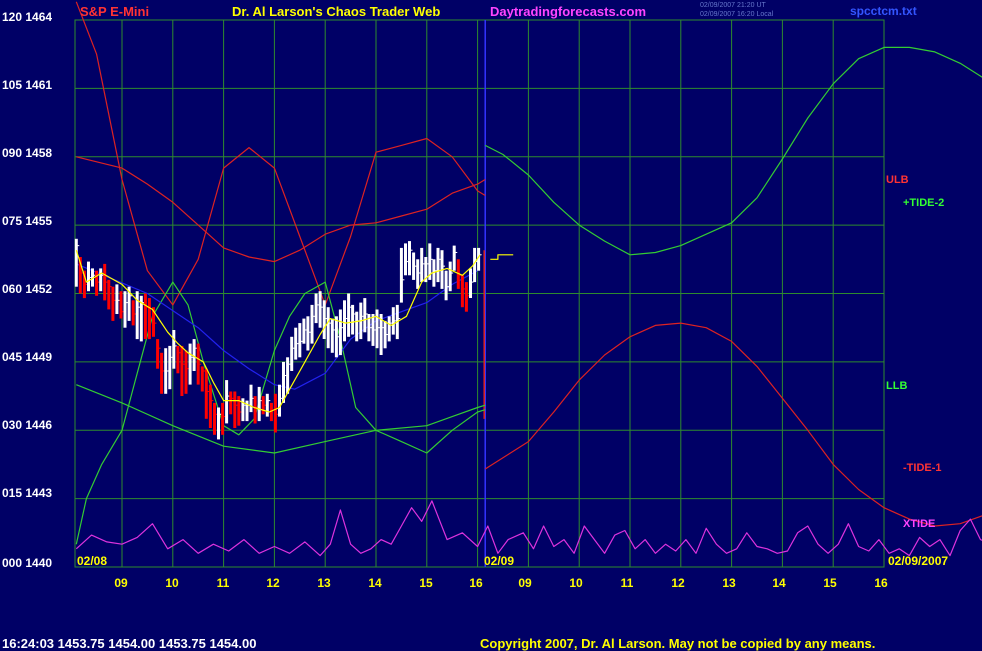 This screenshot has width=982, height=651. I want to click on ulb-label: ULB, so click(897, 180).